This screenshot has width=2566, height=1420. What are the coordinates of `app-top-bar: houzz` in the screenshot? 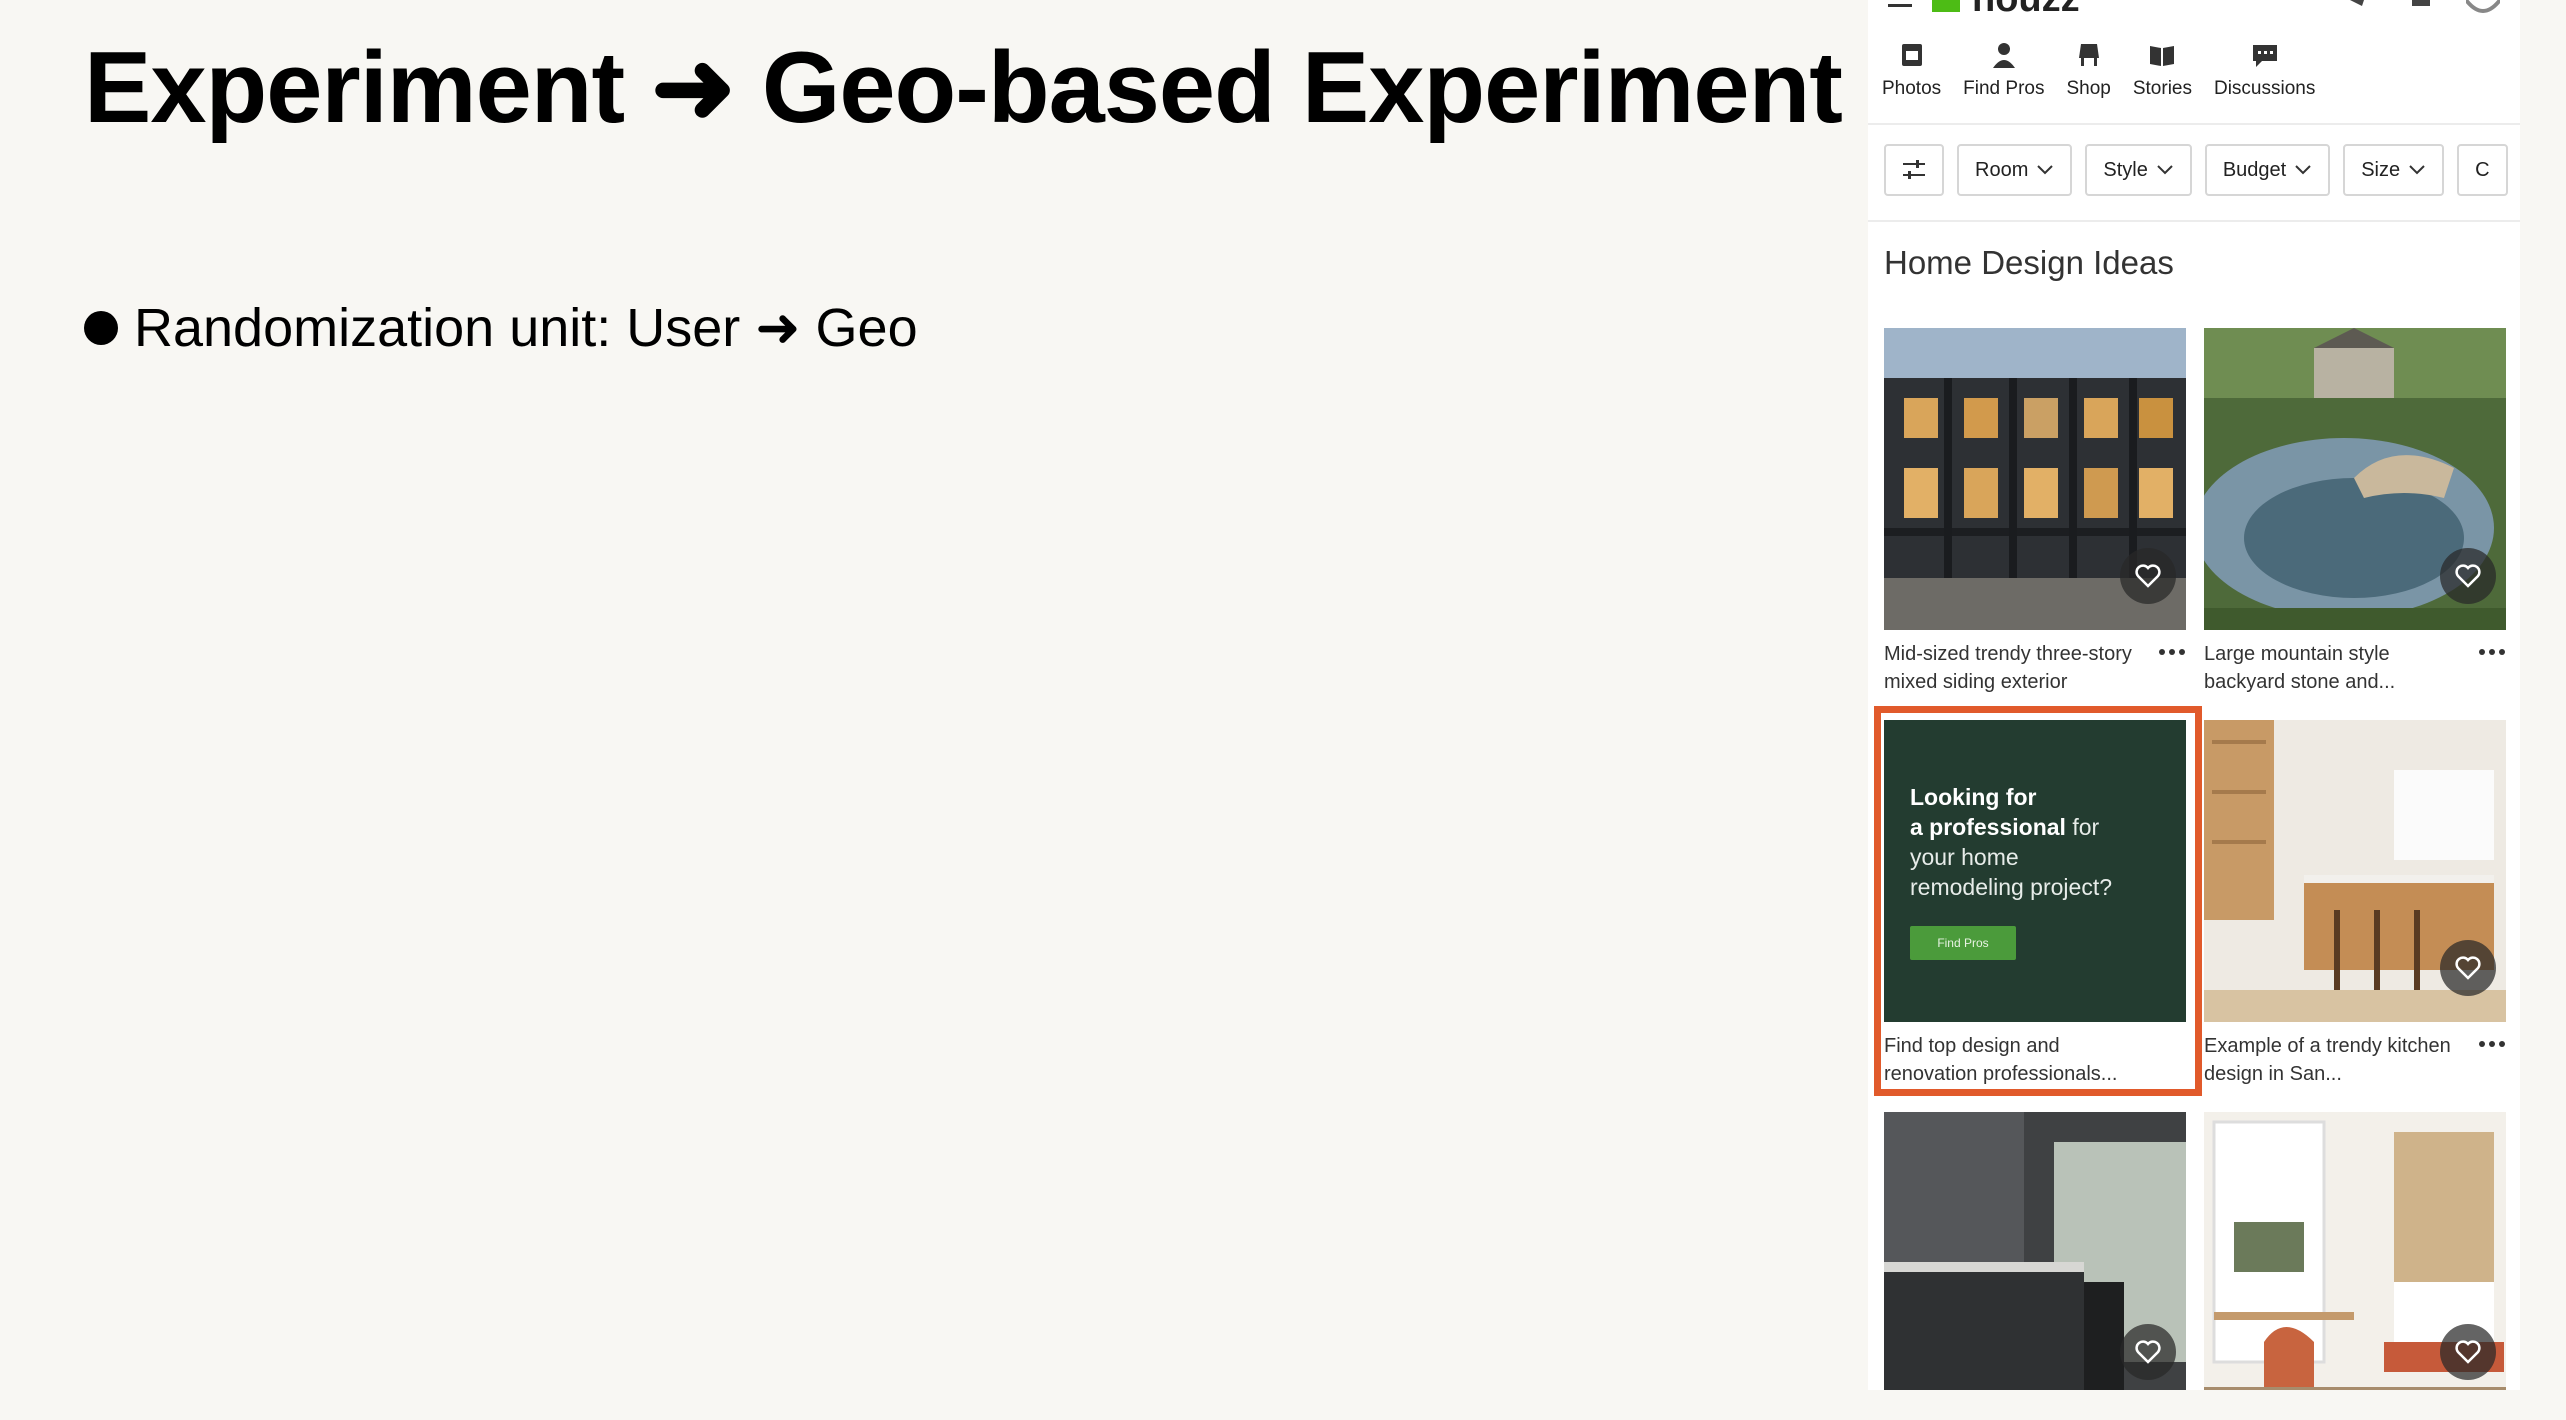 It's located at (2194, 11).